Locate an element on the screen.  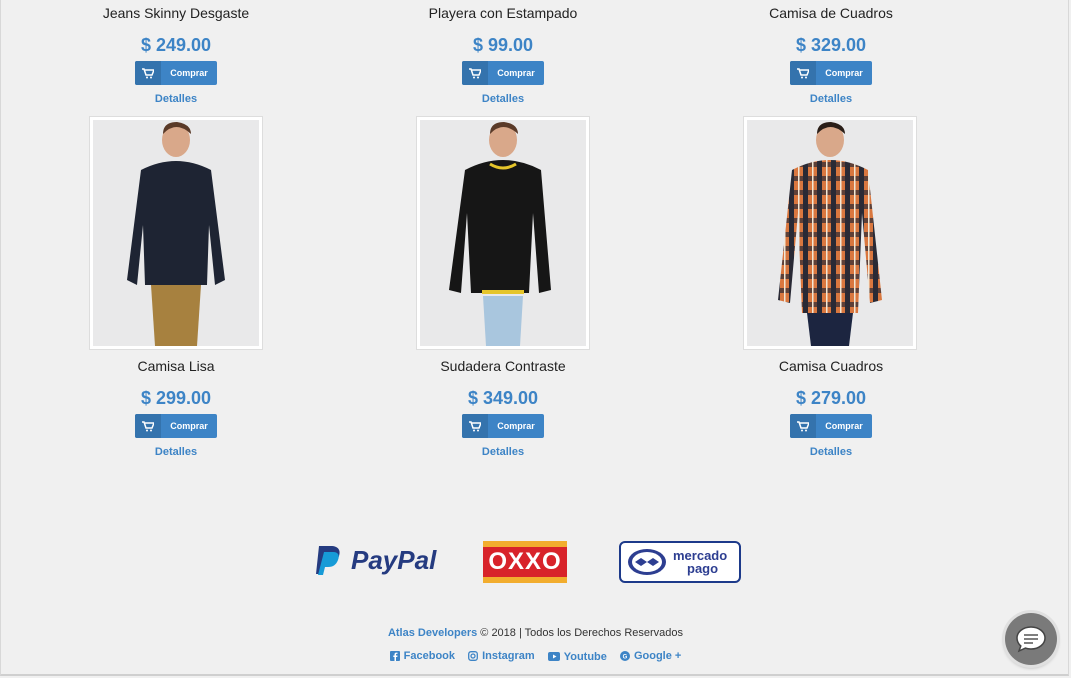
product-price: $ 299.00 is located at coordinates (176, 398).